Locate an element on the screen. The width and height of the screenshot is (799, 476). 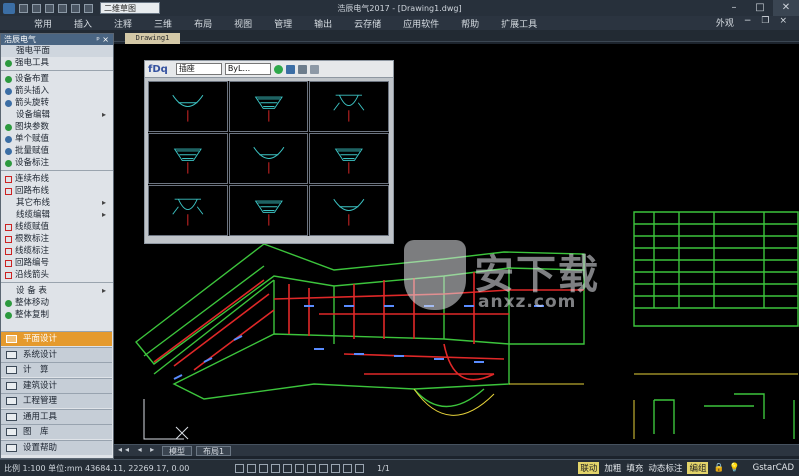
menu-item: 三维 is located at coordinates (163, 23).